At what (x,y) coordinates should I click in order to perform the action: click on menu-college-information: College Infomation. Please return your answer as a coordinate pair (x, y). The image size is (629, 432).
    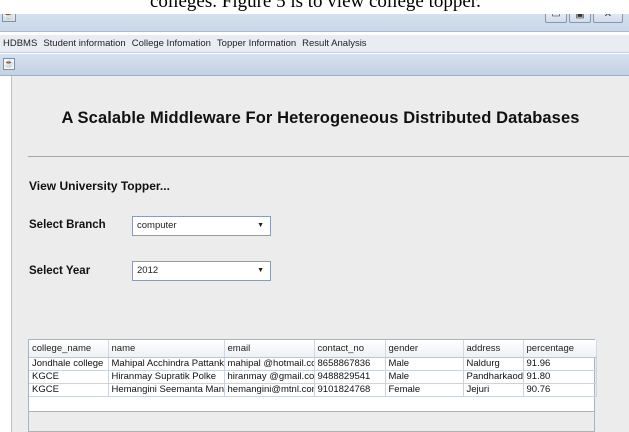
    Looking at the image, I should click on (171, 43).